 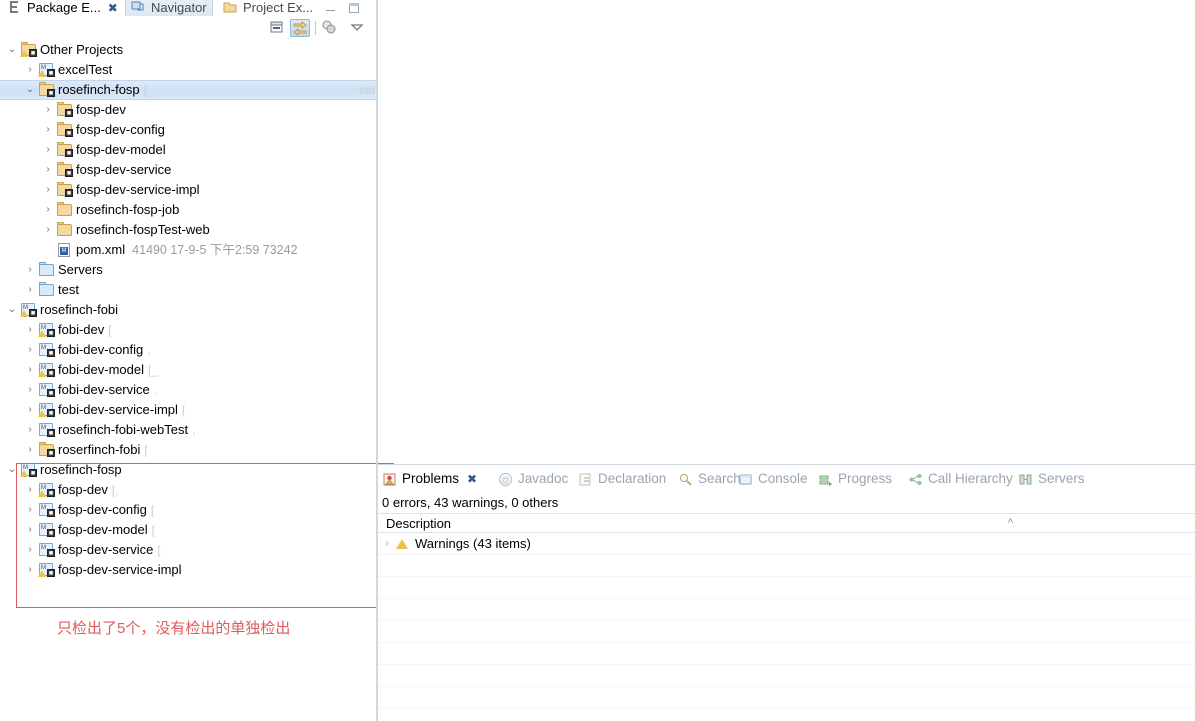 I want to click on collapse-all-button, so click(x=278, y=28).